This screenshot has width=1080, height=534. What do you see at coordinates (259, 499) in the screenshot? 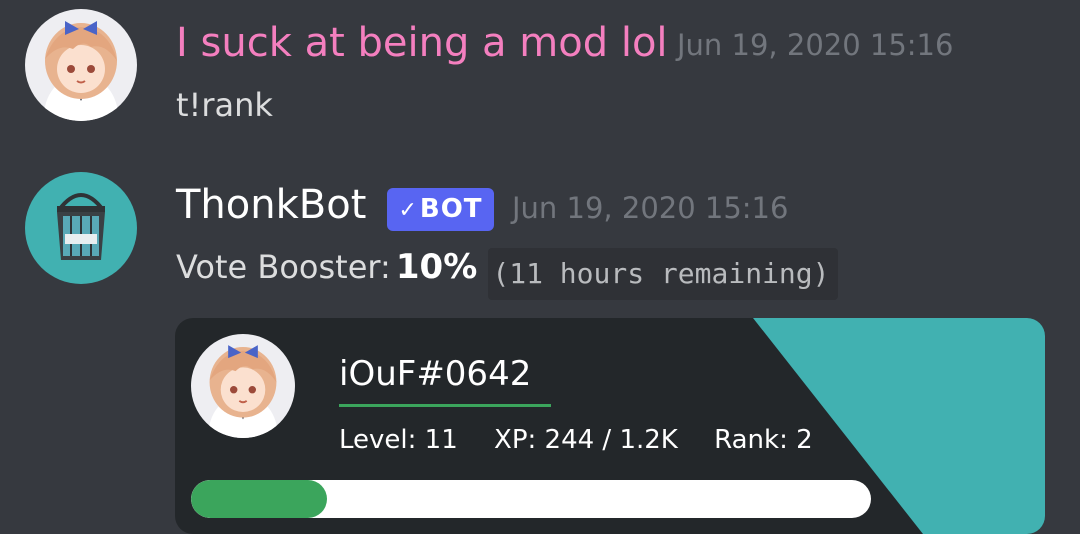
I see `xp-progress-fill` at bounding box center [259, 499].